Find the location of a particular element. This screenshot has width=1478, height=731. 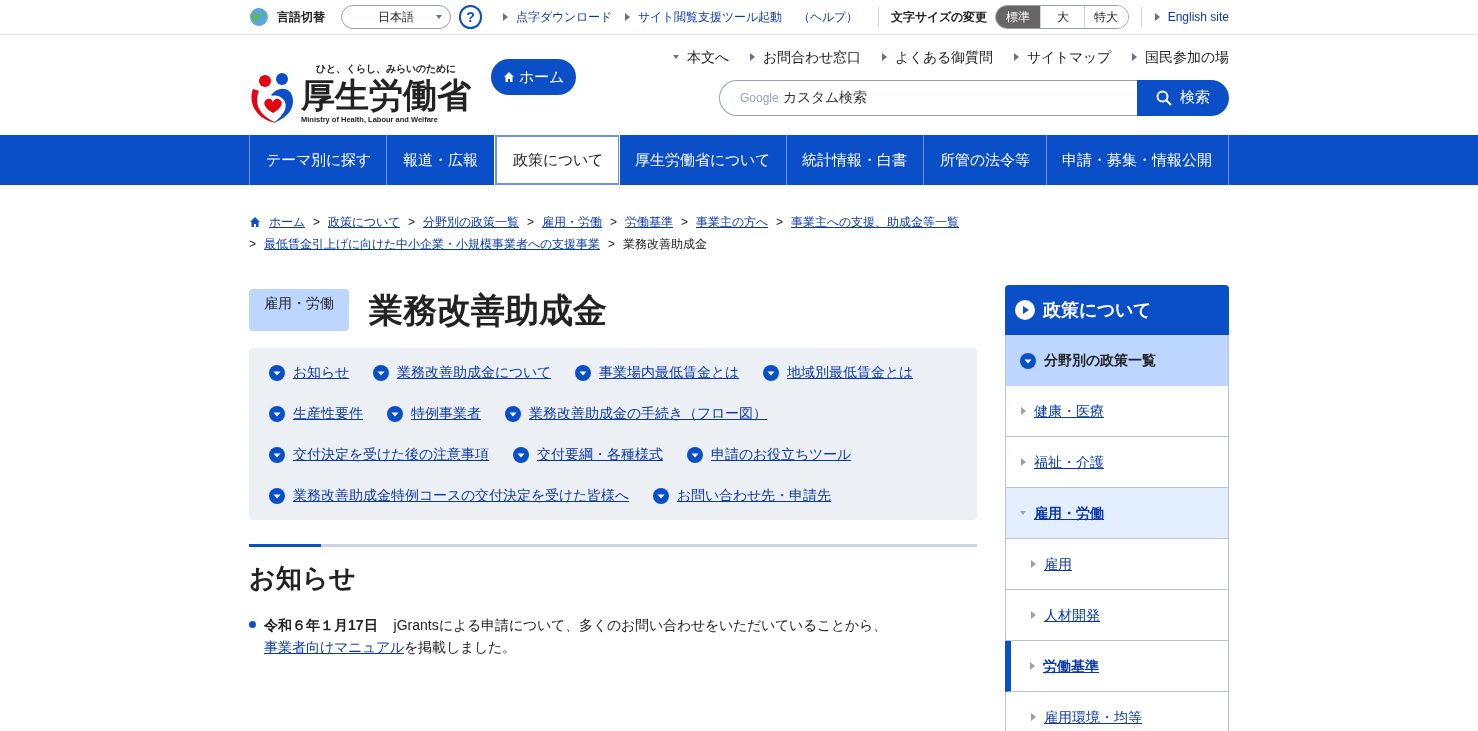

nav-tab: 政策について is located at coordinates (557, 160).